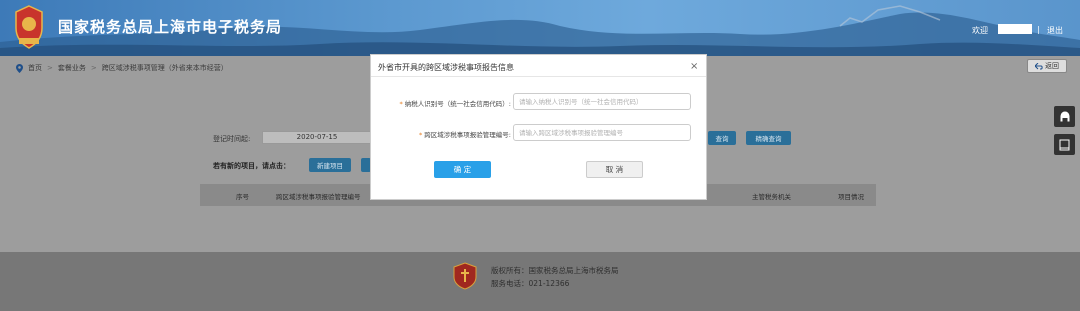 The image size is (1080, 311). What do you see at coordinates (602, 101) in the screenshot?
I see `taxpayer-id-input` at bounding box center [602, 101].